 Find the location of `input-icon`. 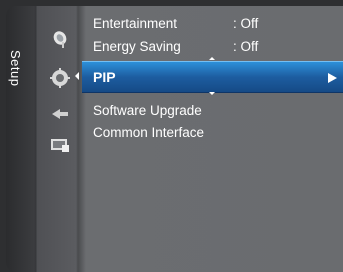

input-icon is located at coordinates (60, 116).